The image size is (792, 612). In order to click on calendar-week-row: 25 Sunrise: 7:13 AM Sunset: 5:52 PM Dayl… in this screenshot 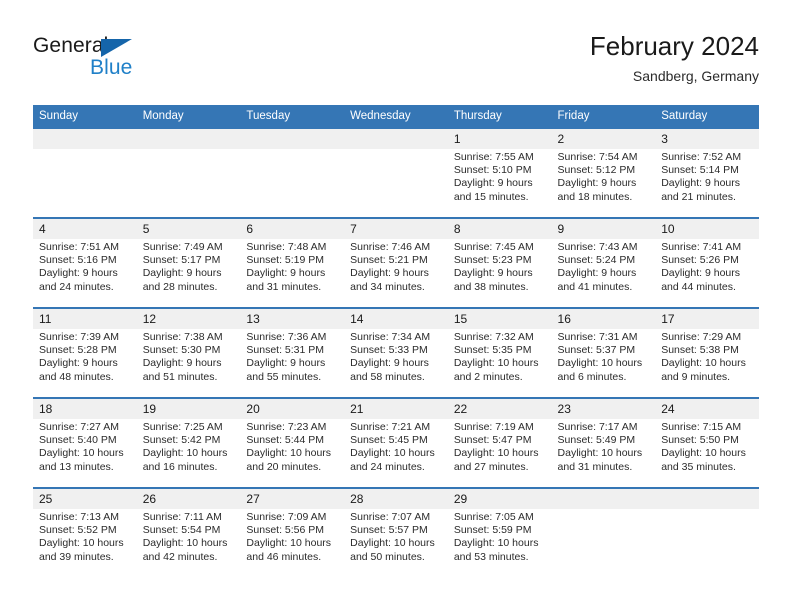, I will do `click(396, 532)`.